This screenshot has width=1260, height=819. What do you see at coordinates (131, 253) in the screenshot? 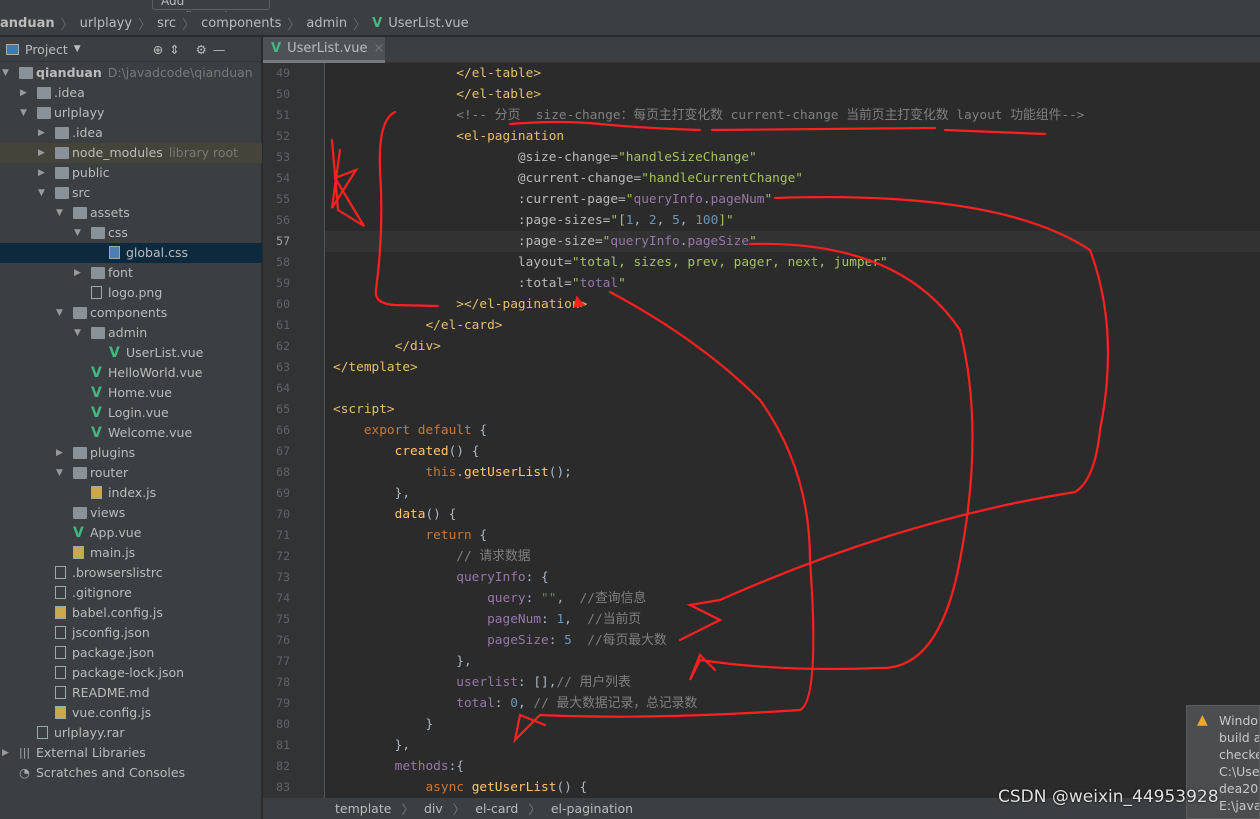
I see `tree-item: global.css` at bounding box center [131, 253].